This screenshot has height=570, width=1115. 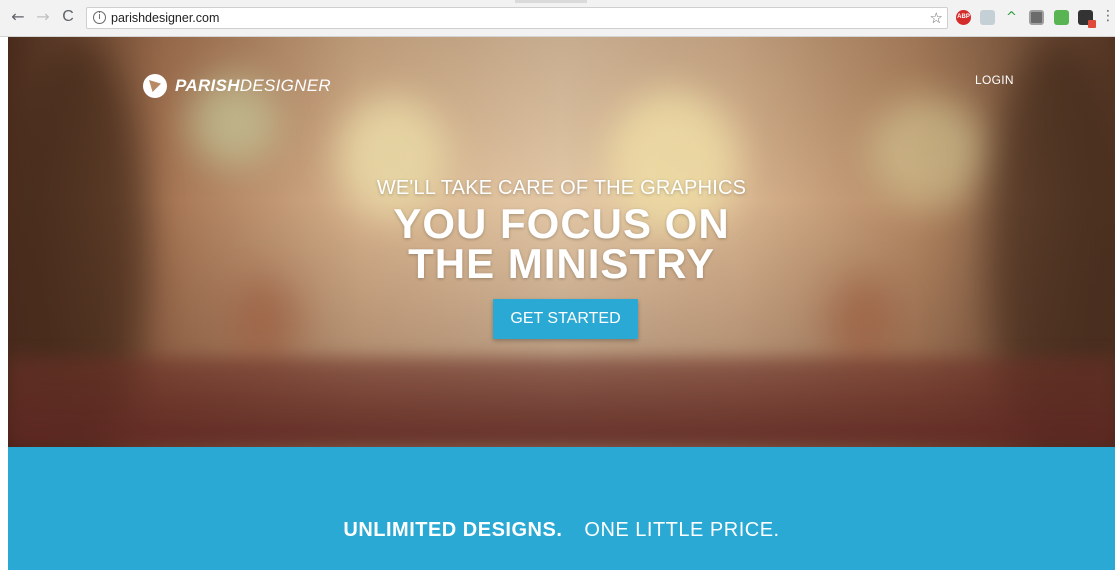 I want to click on hero-headline-line2: THE MINISTRY, so click(x=561, y=263).